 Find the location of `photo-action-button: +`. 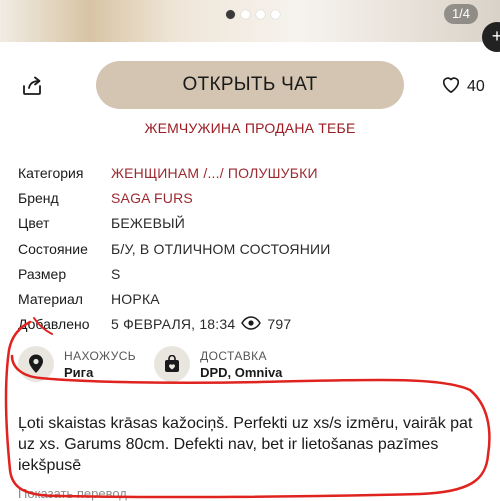

photo-action-button: + is located at coordinates (491, 37).